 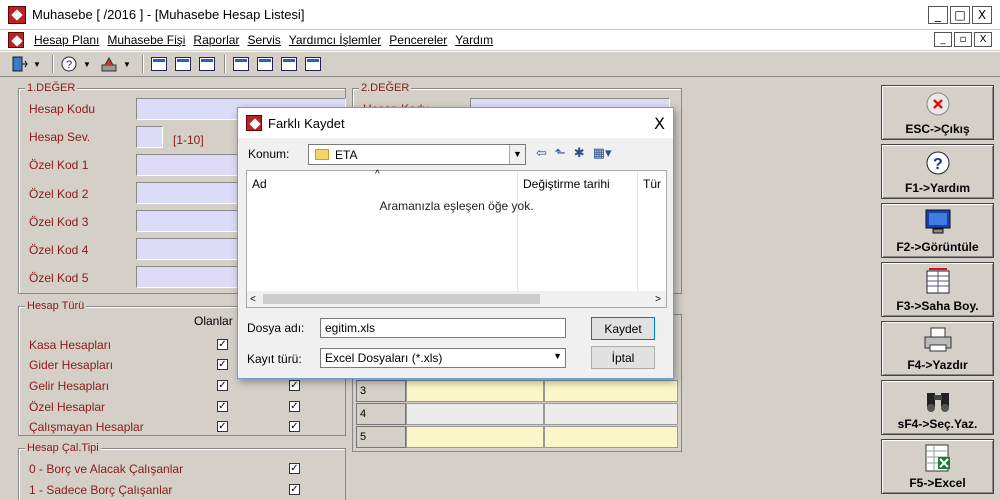 I want to click on new-folder-icon: ✱, so click(x=579, y=153).